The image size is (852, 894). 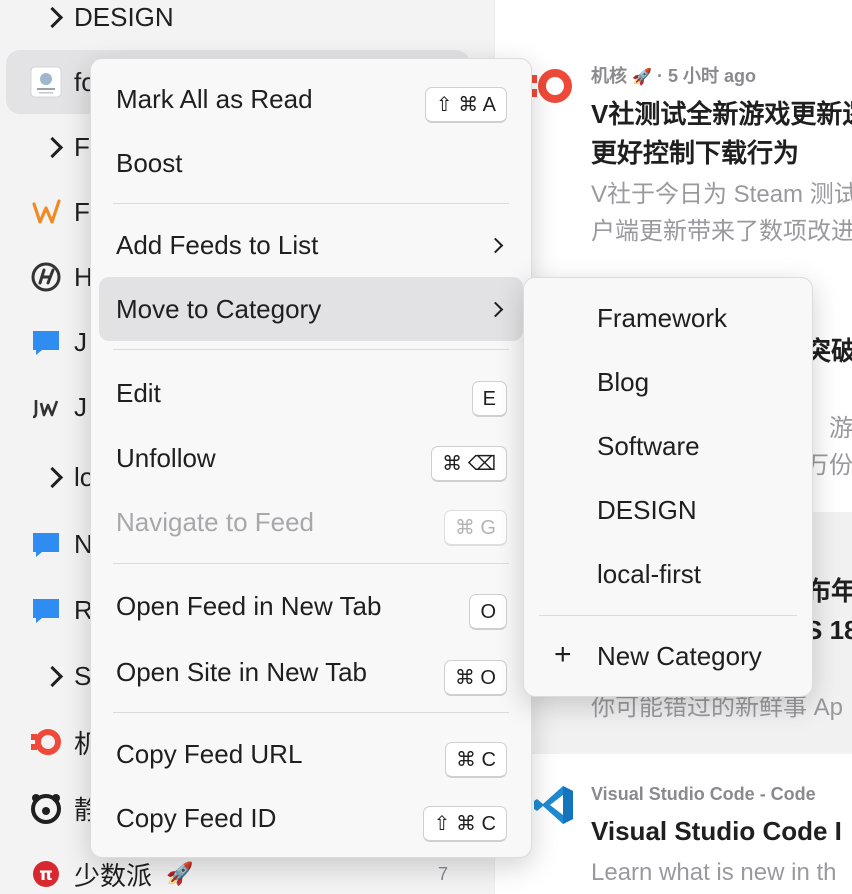 What do you see at coordinates (721, 114) in the screenshot?
I see `article-title: V社测试全新游戏更新逻` at bounding box center [721, 114].